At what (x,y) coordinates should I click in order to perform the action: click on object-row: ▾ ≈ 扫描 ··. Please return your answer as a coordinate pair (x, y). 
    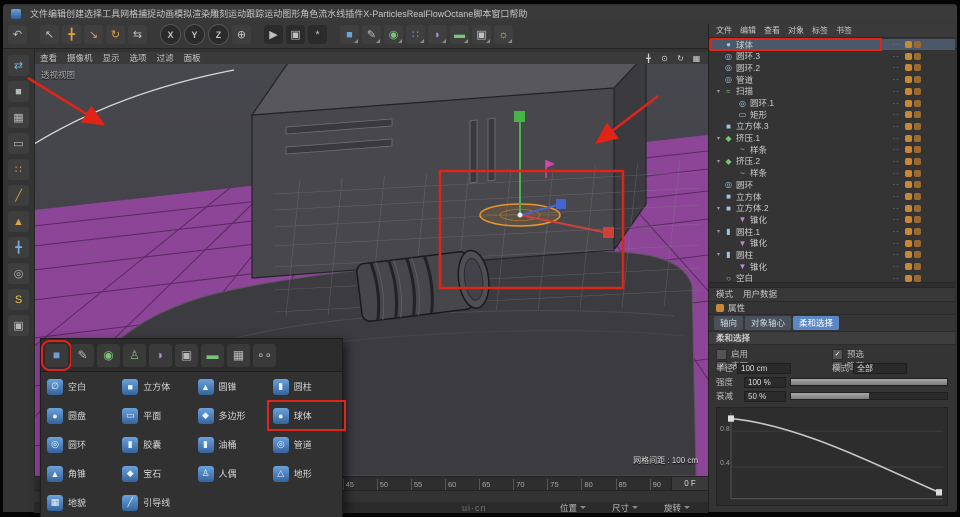
    Looking at the image, I should click on (832, 92).